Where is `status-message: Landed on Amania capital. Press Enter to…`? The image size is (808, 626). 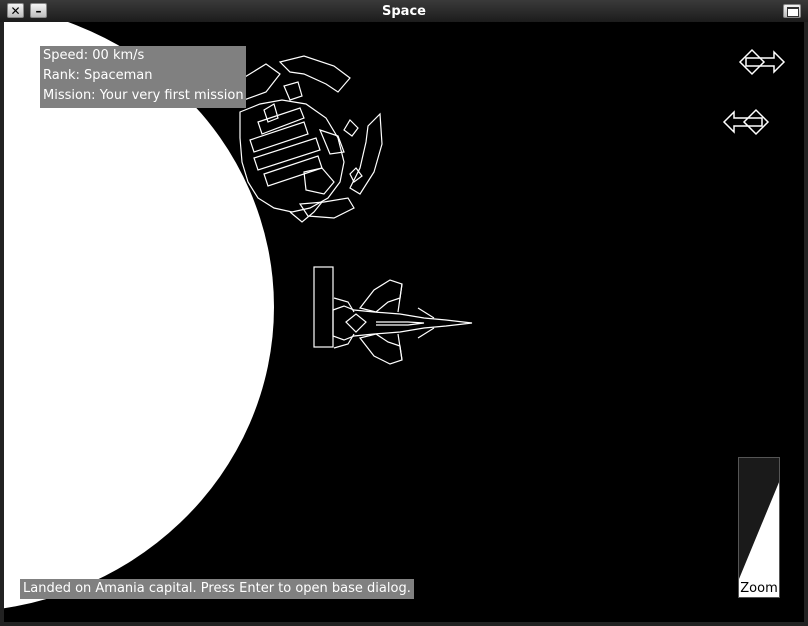 status-message: Landed on Amania capital. Press Enter to… is located at coordinates (217, 589).